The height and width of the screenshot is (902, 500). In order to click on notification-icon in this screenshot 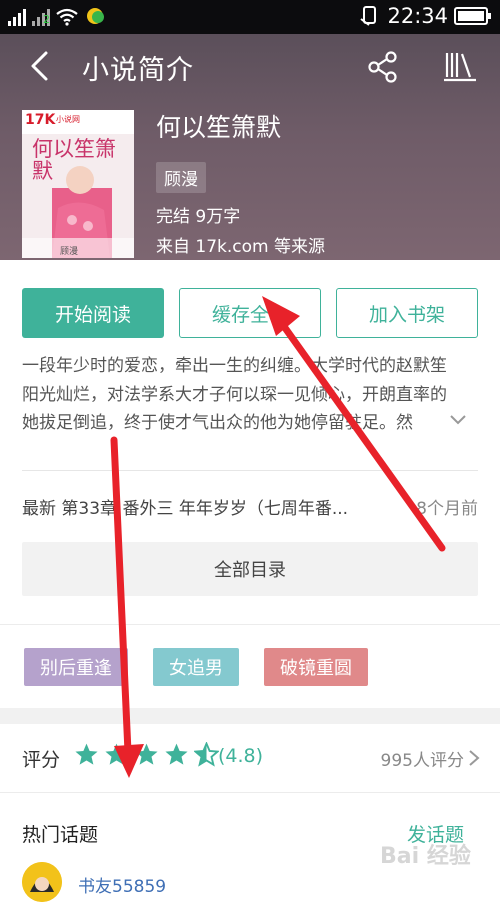, I will do `click(95, 16)`.